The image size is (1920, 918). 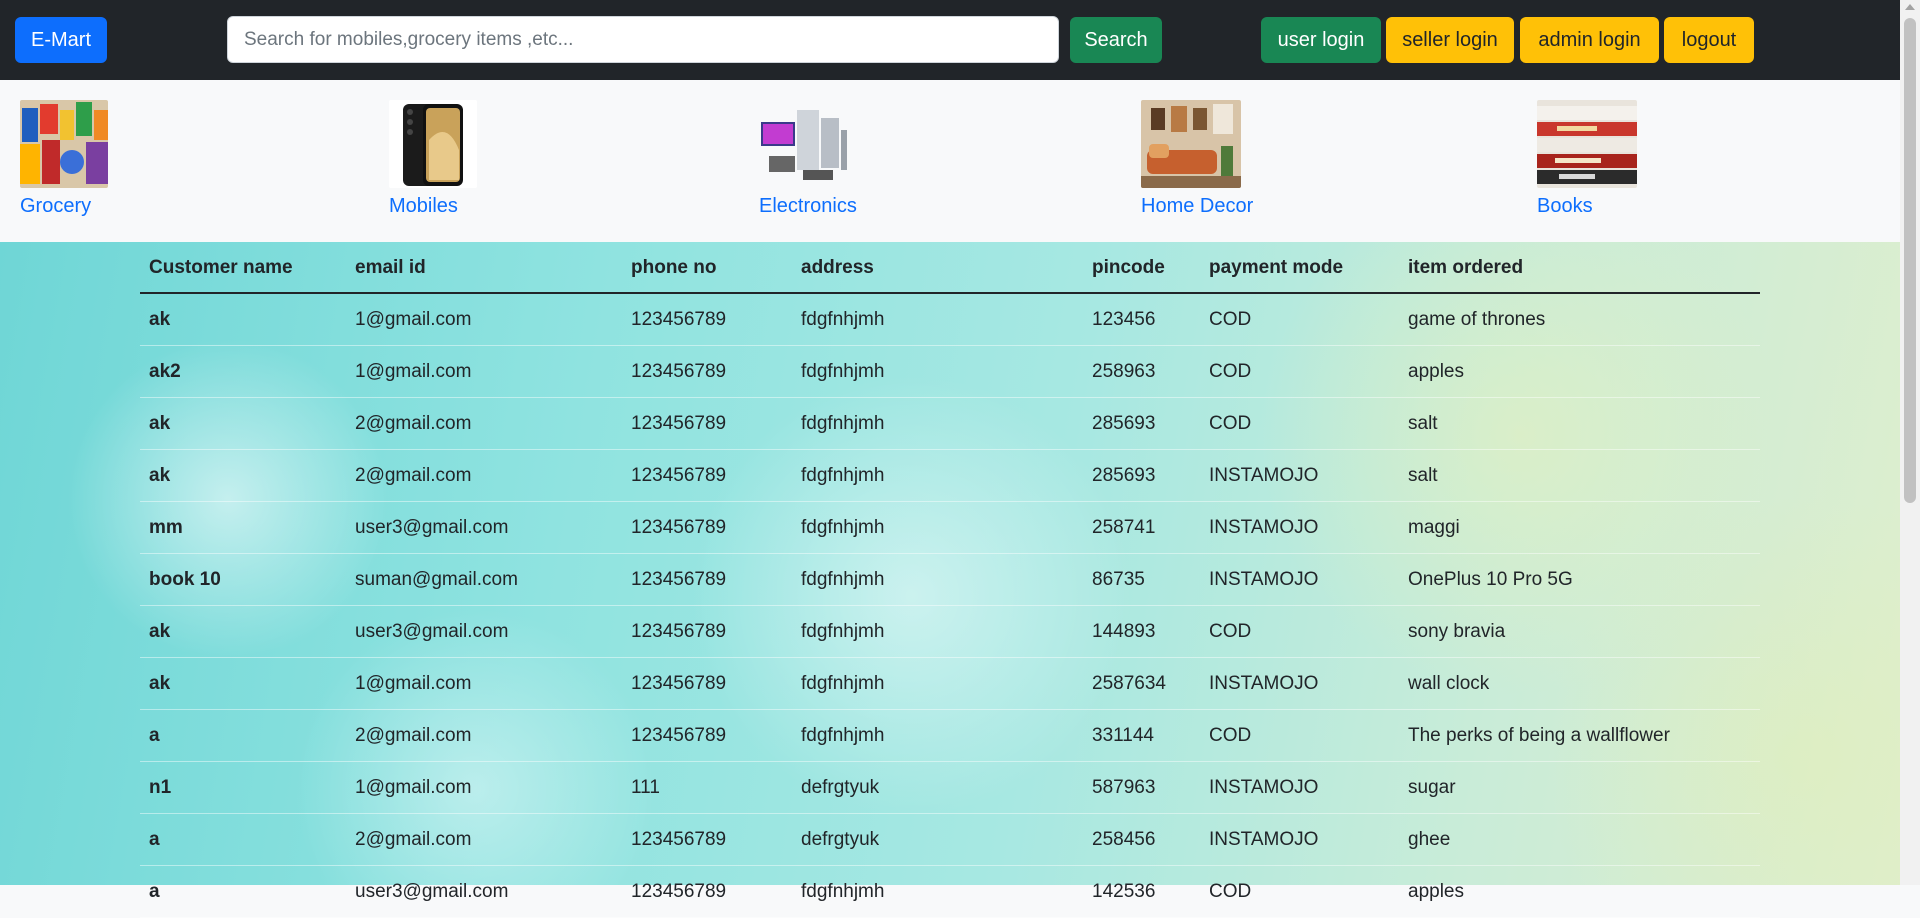 I want to click on category-books: Books, so click(x=1587, y=158).